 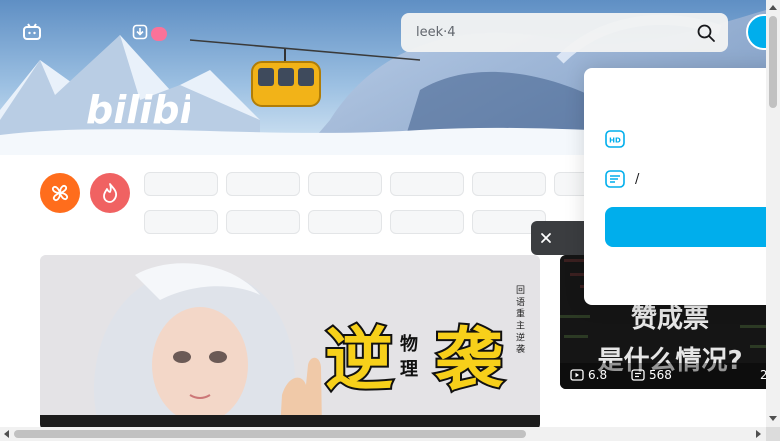 I want to click on bilibili-logo: bilibili, so click(x=138, y=107).